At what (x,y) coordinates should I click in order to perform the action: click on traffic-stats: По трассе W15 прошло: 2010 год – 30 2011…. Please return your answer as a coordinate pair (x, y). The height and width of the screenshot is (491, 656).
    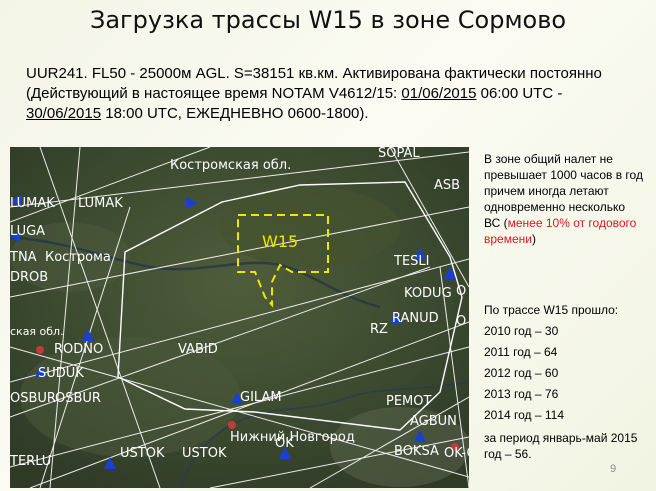
    Looking at the image, I should click on (564, 381).